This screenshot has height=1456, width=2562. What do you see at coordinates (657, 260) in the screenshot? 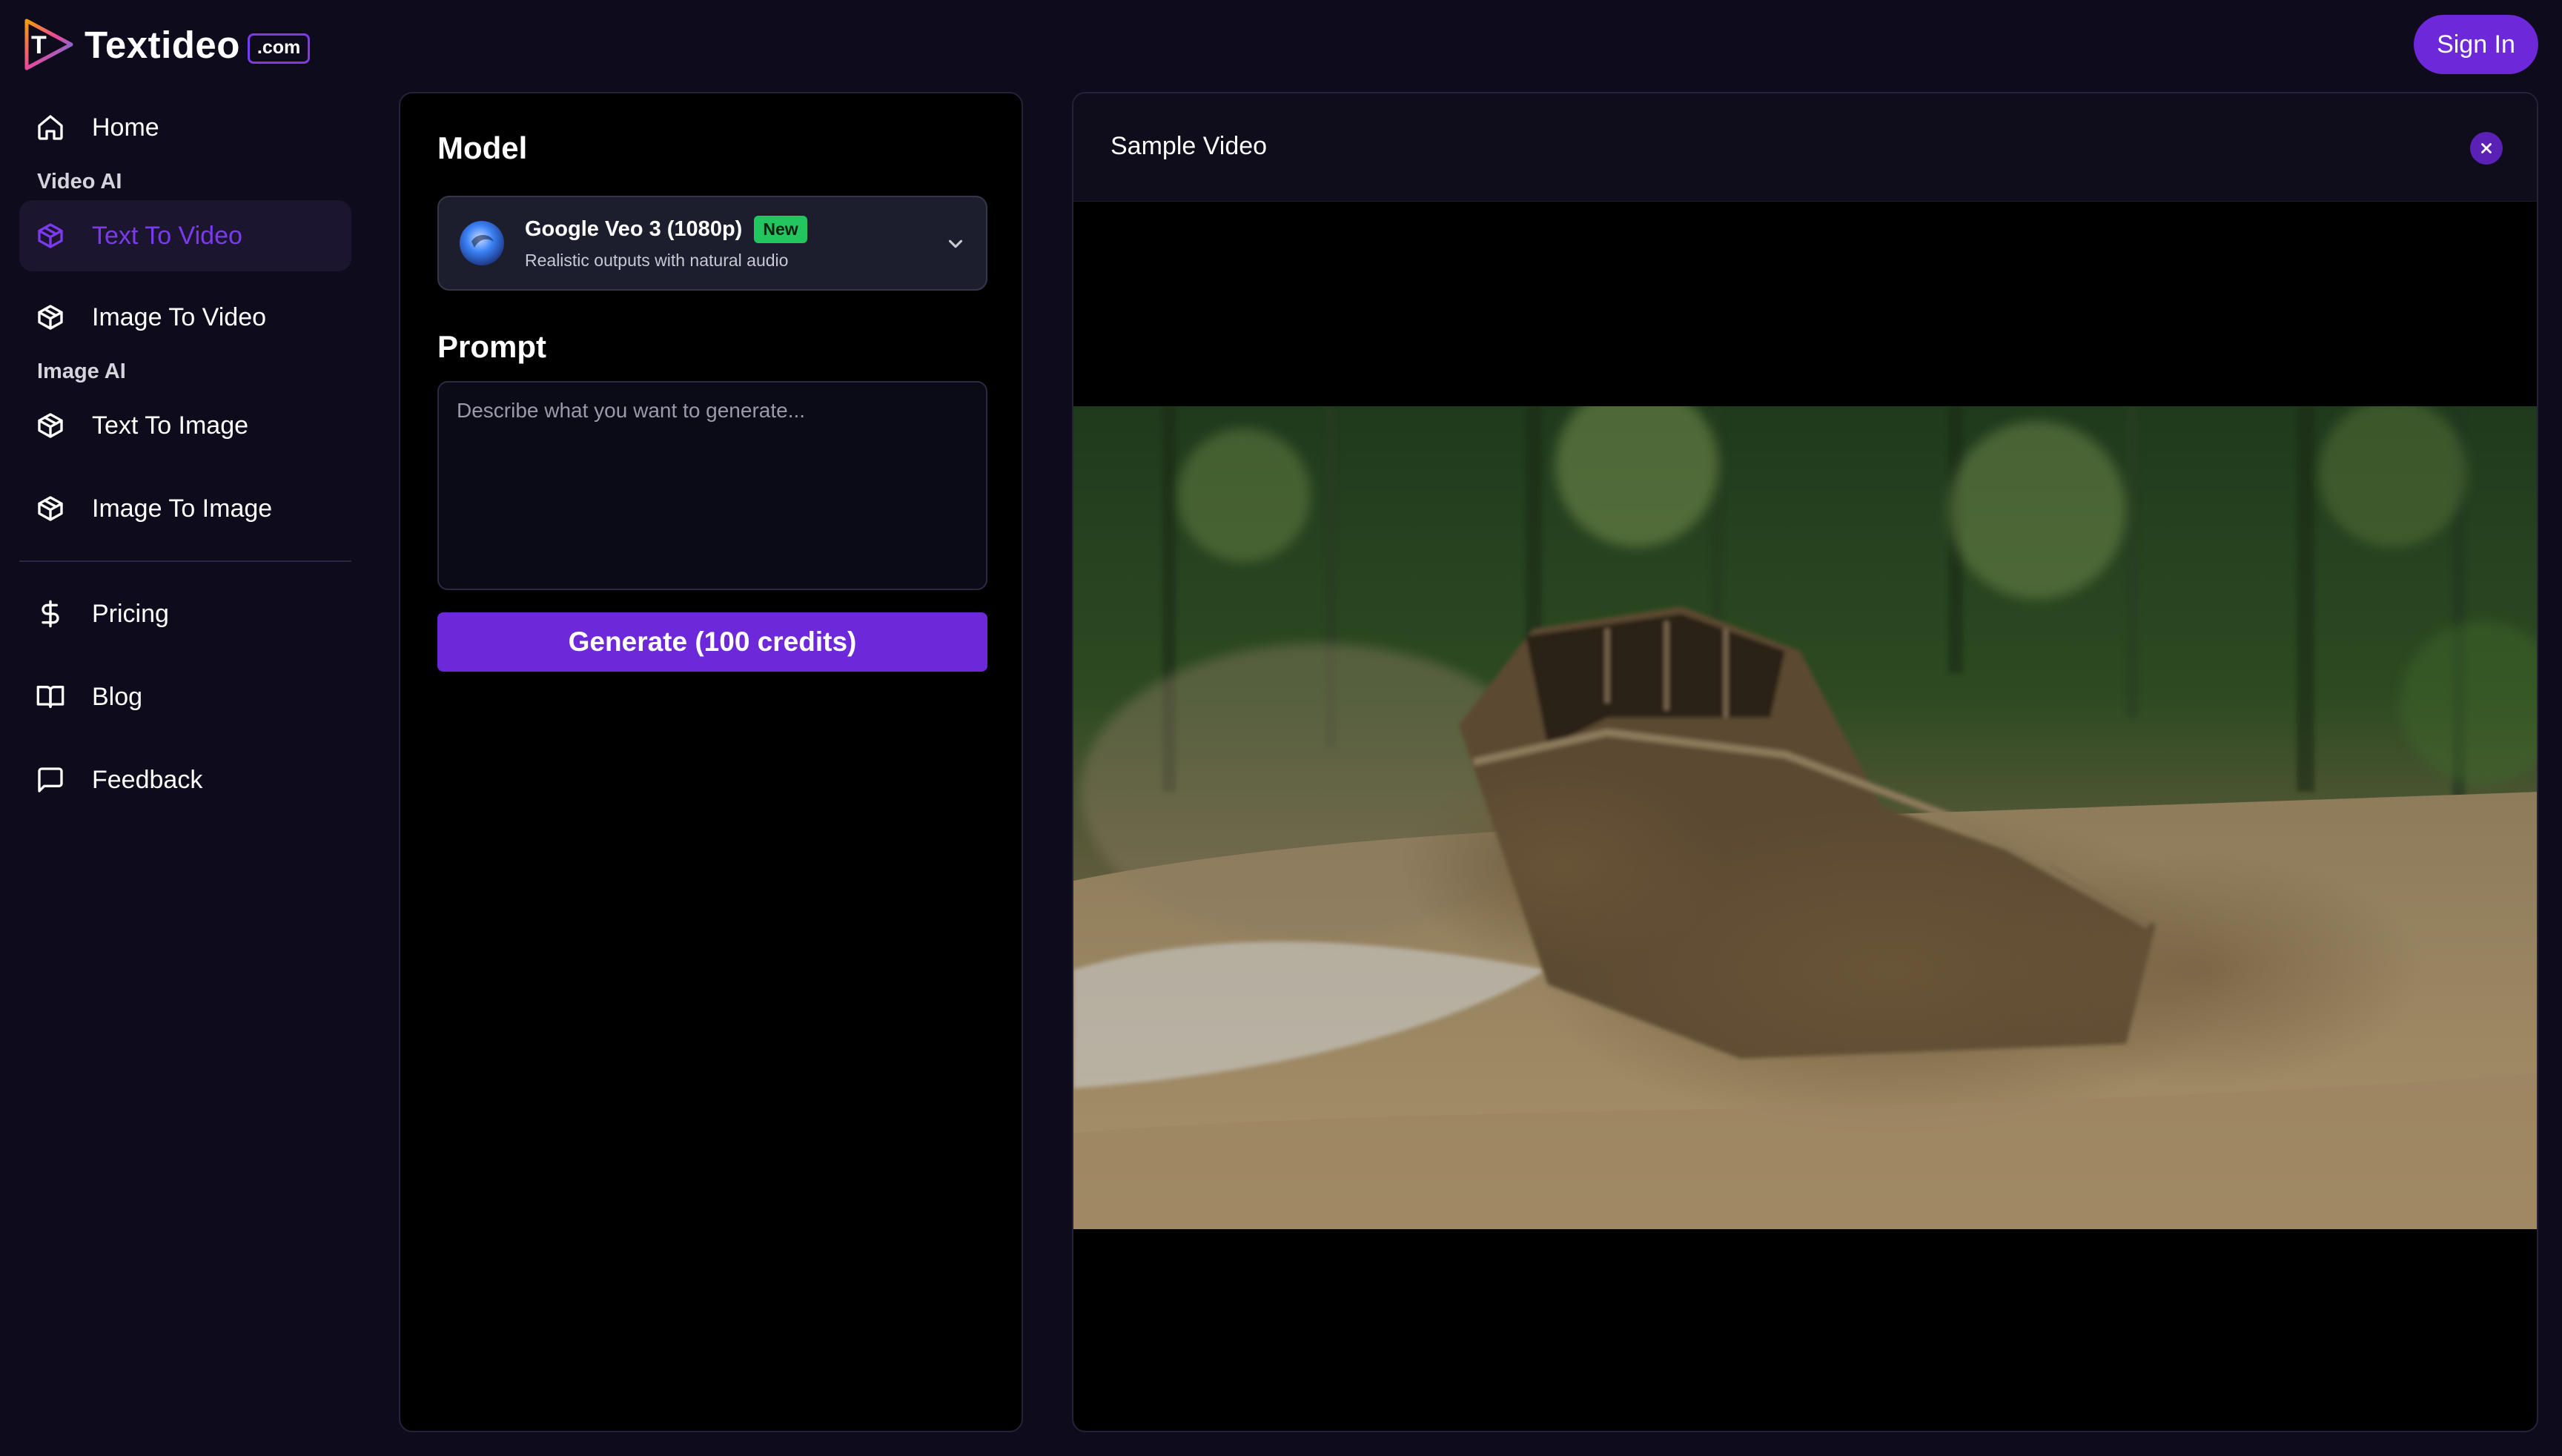
I see `model-description: Realistic outputs with natural audio` at bounding box center [657, 260].